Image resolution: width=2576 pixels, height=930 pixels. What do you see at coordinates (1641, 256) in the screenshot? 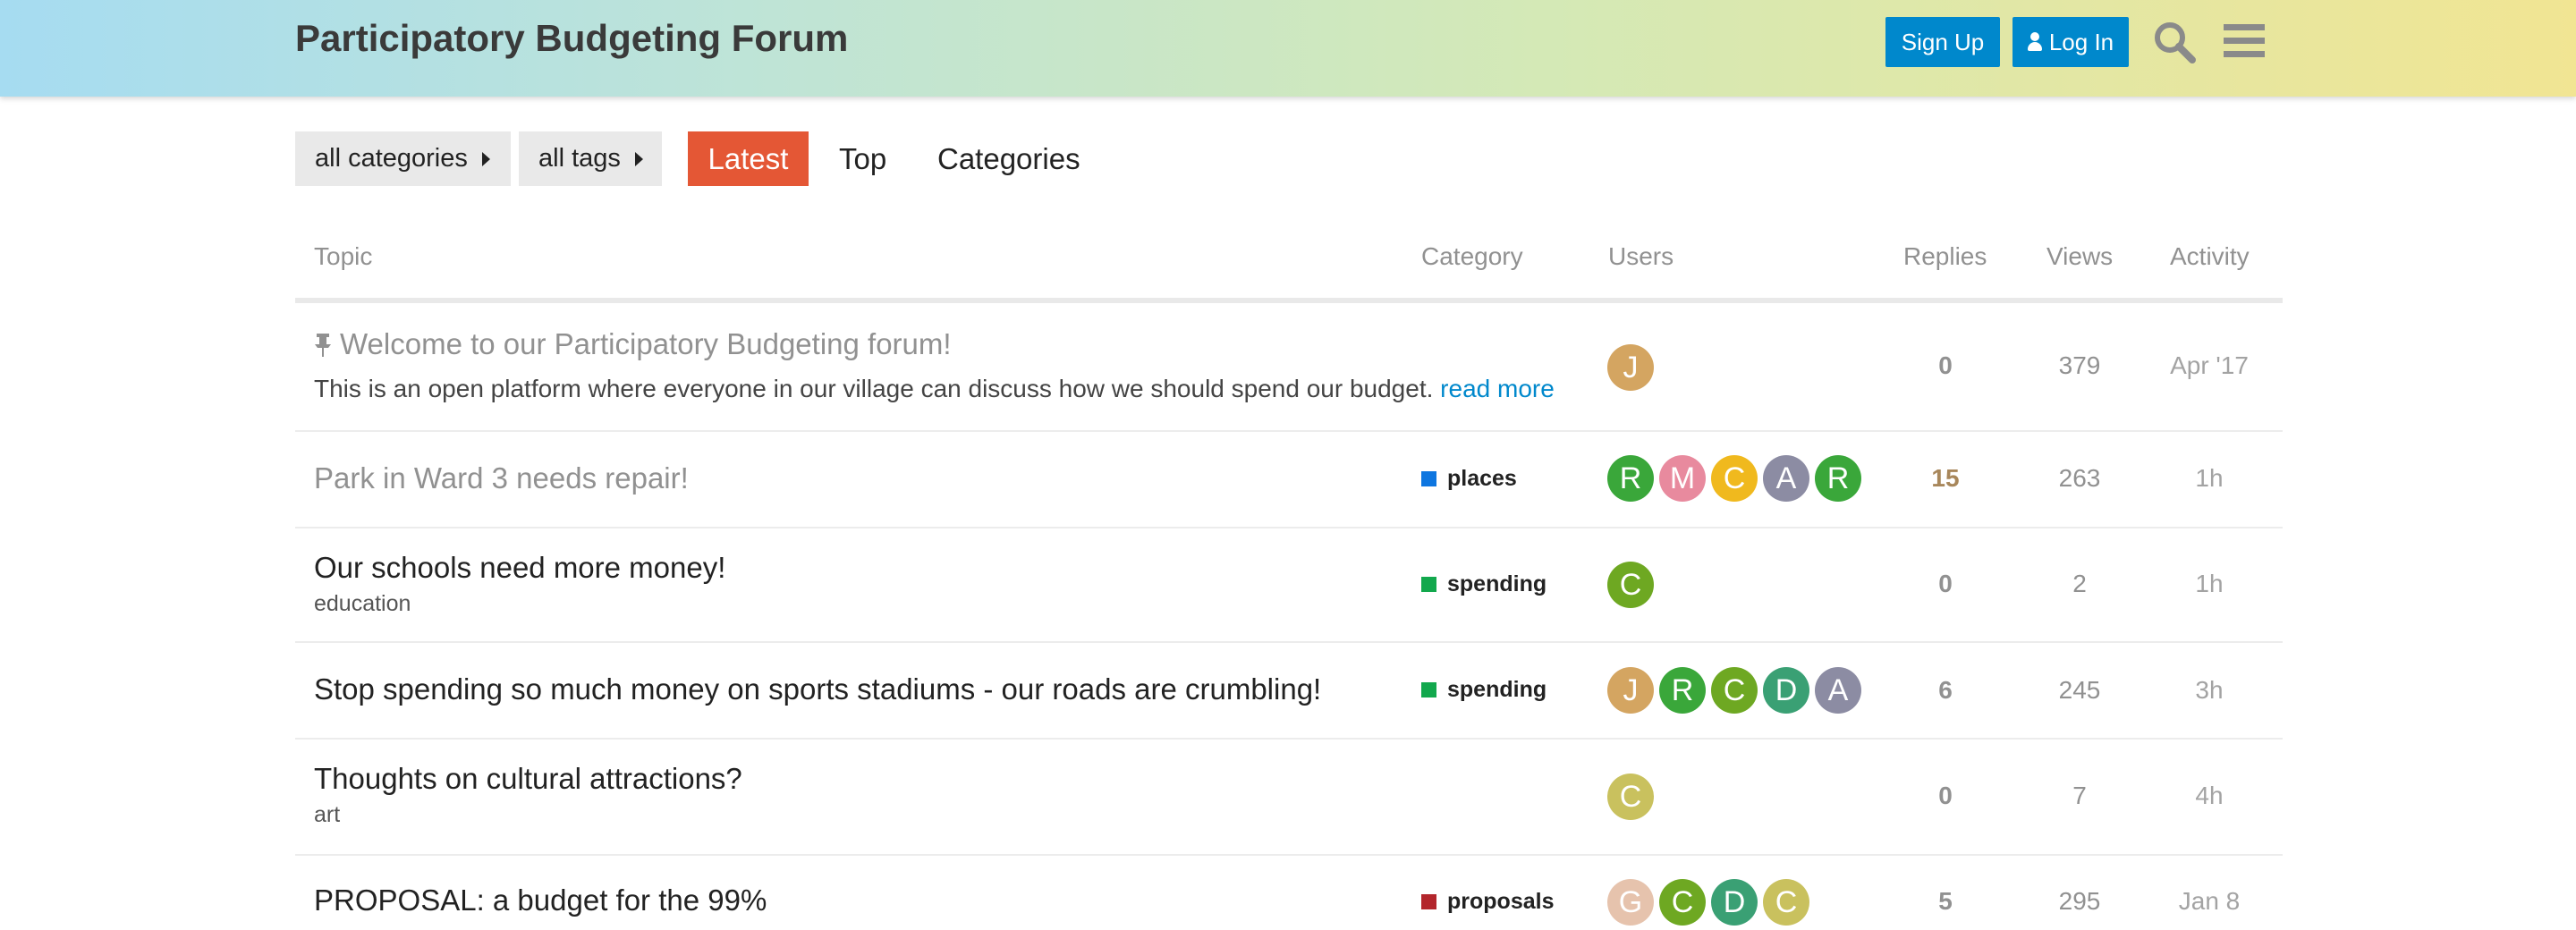
I see `column-users: Users` at bounding box center [1641, 256].